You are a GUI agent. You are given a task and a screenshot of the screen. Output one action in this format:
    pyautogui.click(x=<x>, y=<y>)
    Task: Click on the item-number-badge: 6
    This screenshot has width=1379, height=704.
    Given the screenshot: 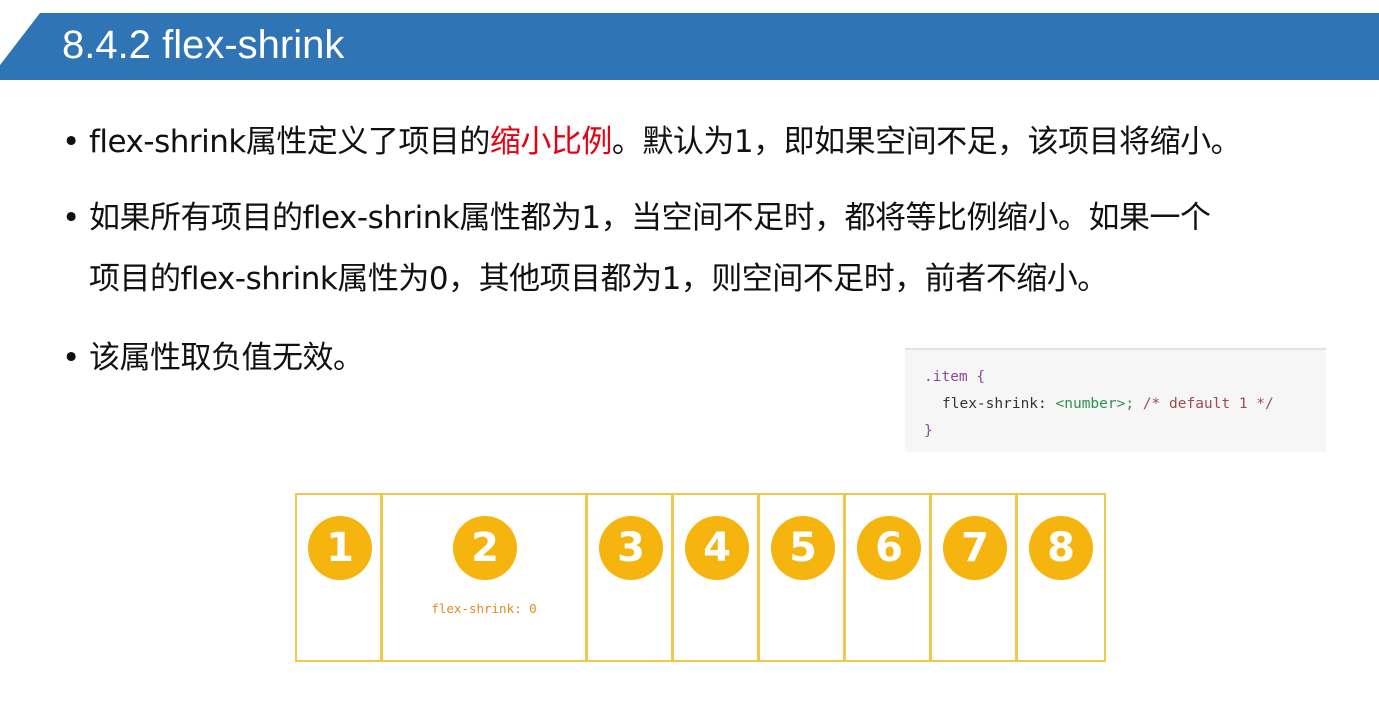 What is the action you would take?
    pyautogui.click(x=889, y=548)
    